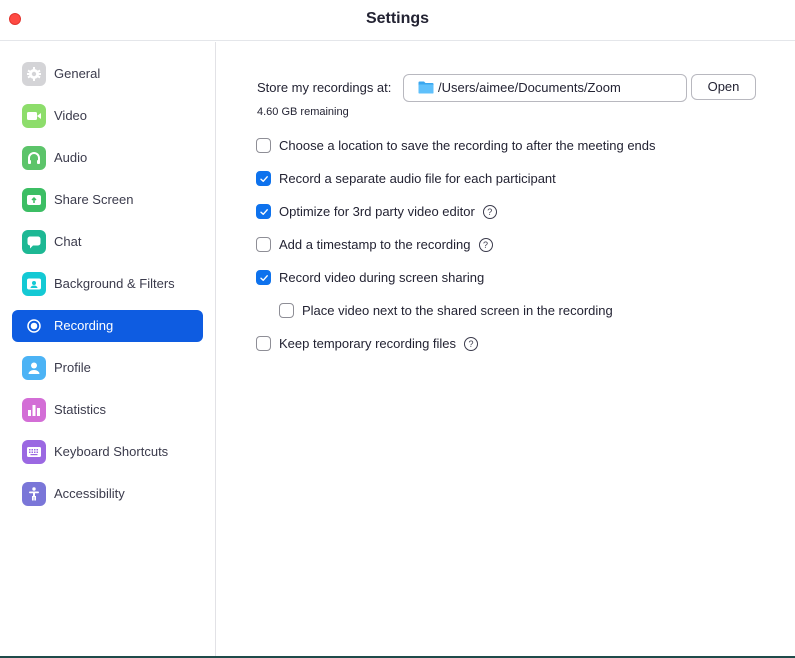 This screenshot has width=795, height=658. I want to click on store-location-label: Store my recordings at:, so click(324, 87).